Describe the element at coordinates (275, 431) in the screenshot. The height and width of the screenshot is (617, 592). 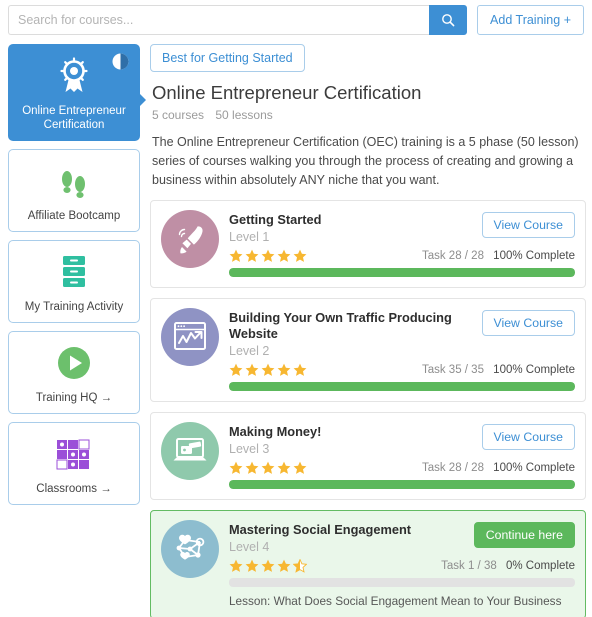
I see `course-title: Making Money!` at that location.